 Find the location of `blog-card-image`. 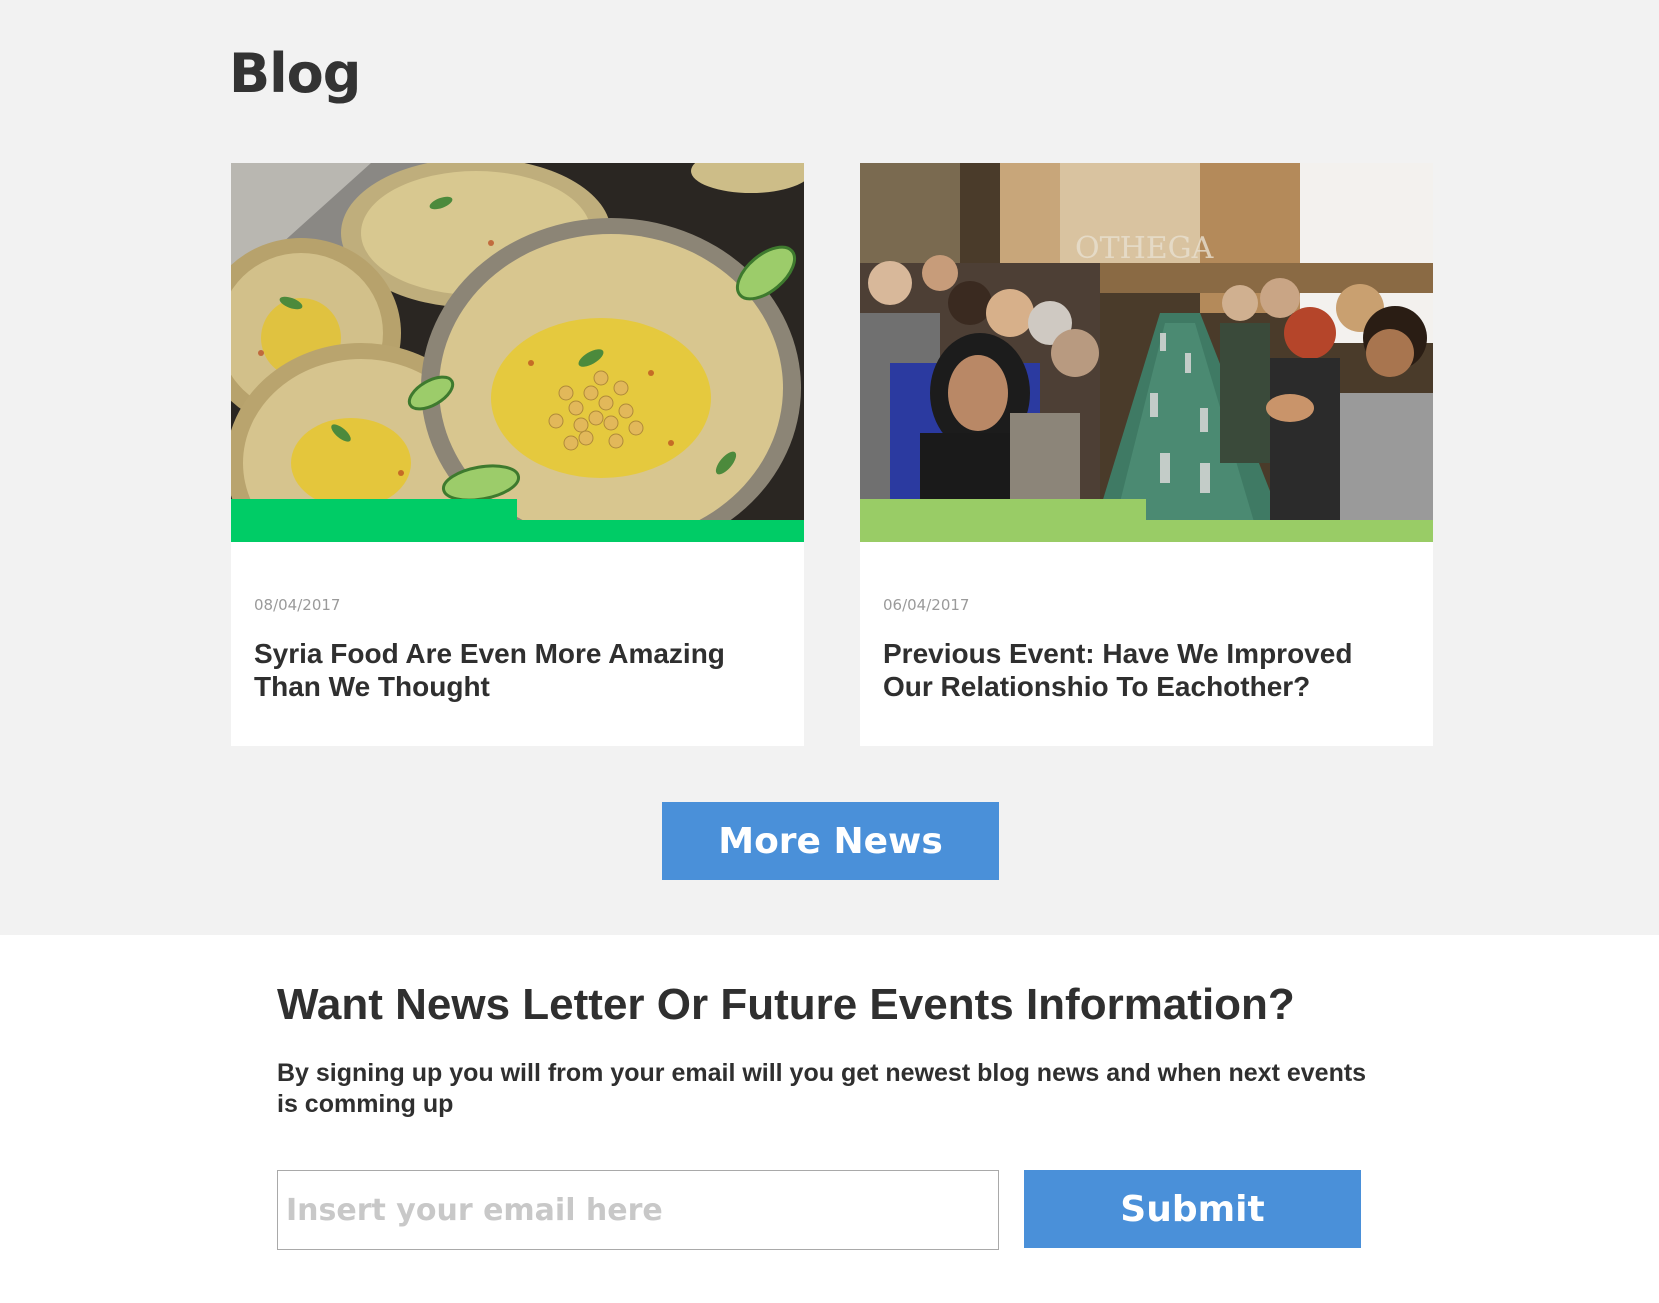

blog-card-image is located at coordinates (517, 352).